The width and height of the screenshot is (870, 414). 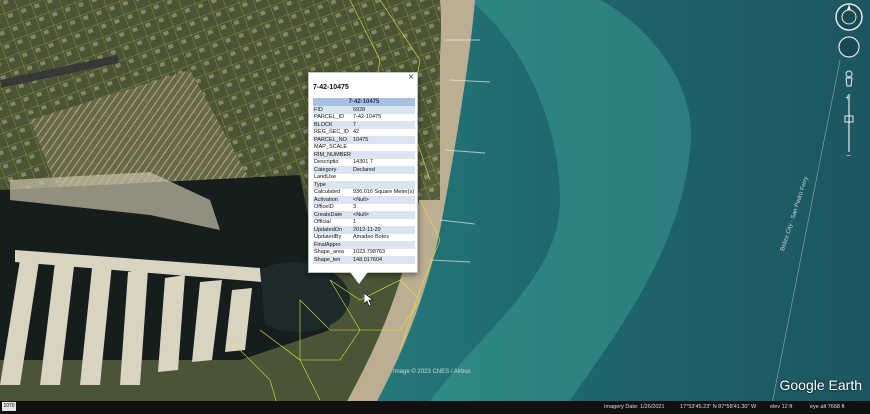 I want to click on attribute-value: Declared, so click(x=383, y=170).